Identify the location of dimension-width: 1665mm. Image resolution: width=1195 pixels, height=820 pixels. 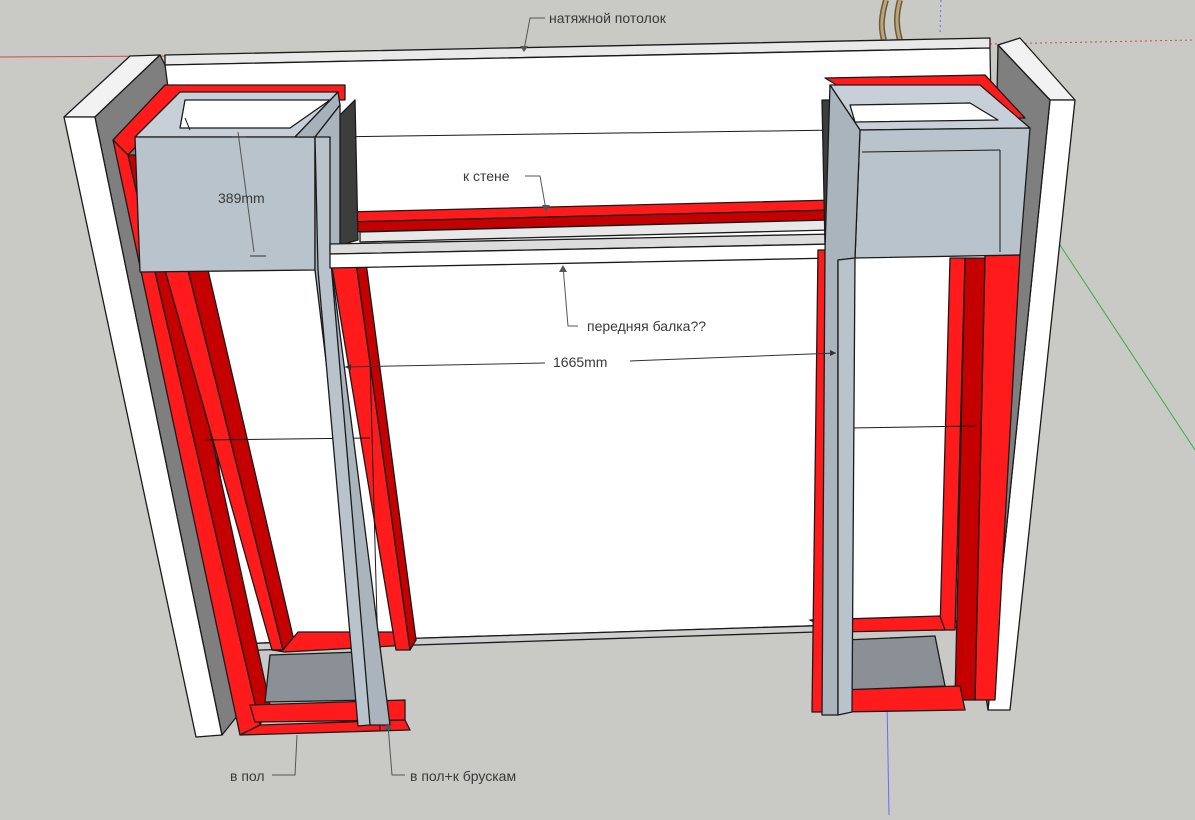
(580, 362).